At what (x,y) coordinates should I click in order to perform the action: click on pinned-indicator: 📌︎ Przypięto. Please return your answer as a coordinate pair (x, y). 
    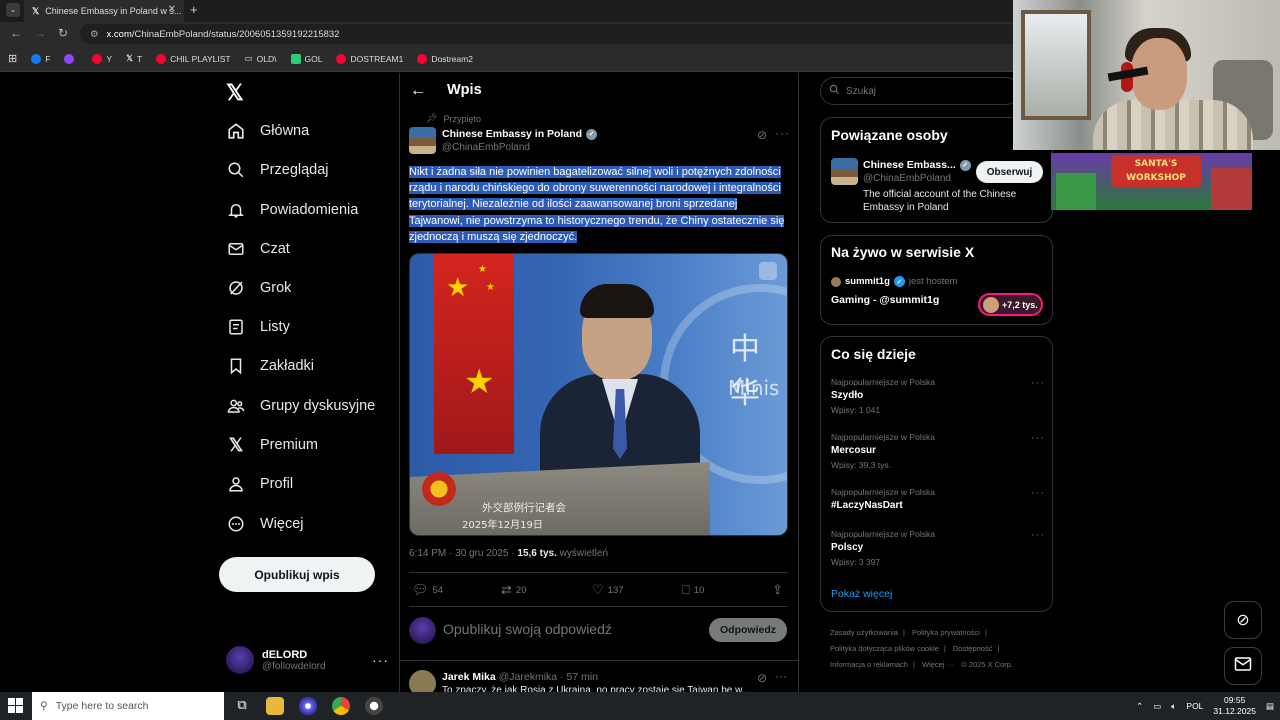
    Looking at the image, I should click on (453, 118).